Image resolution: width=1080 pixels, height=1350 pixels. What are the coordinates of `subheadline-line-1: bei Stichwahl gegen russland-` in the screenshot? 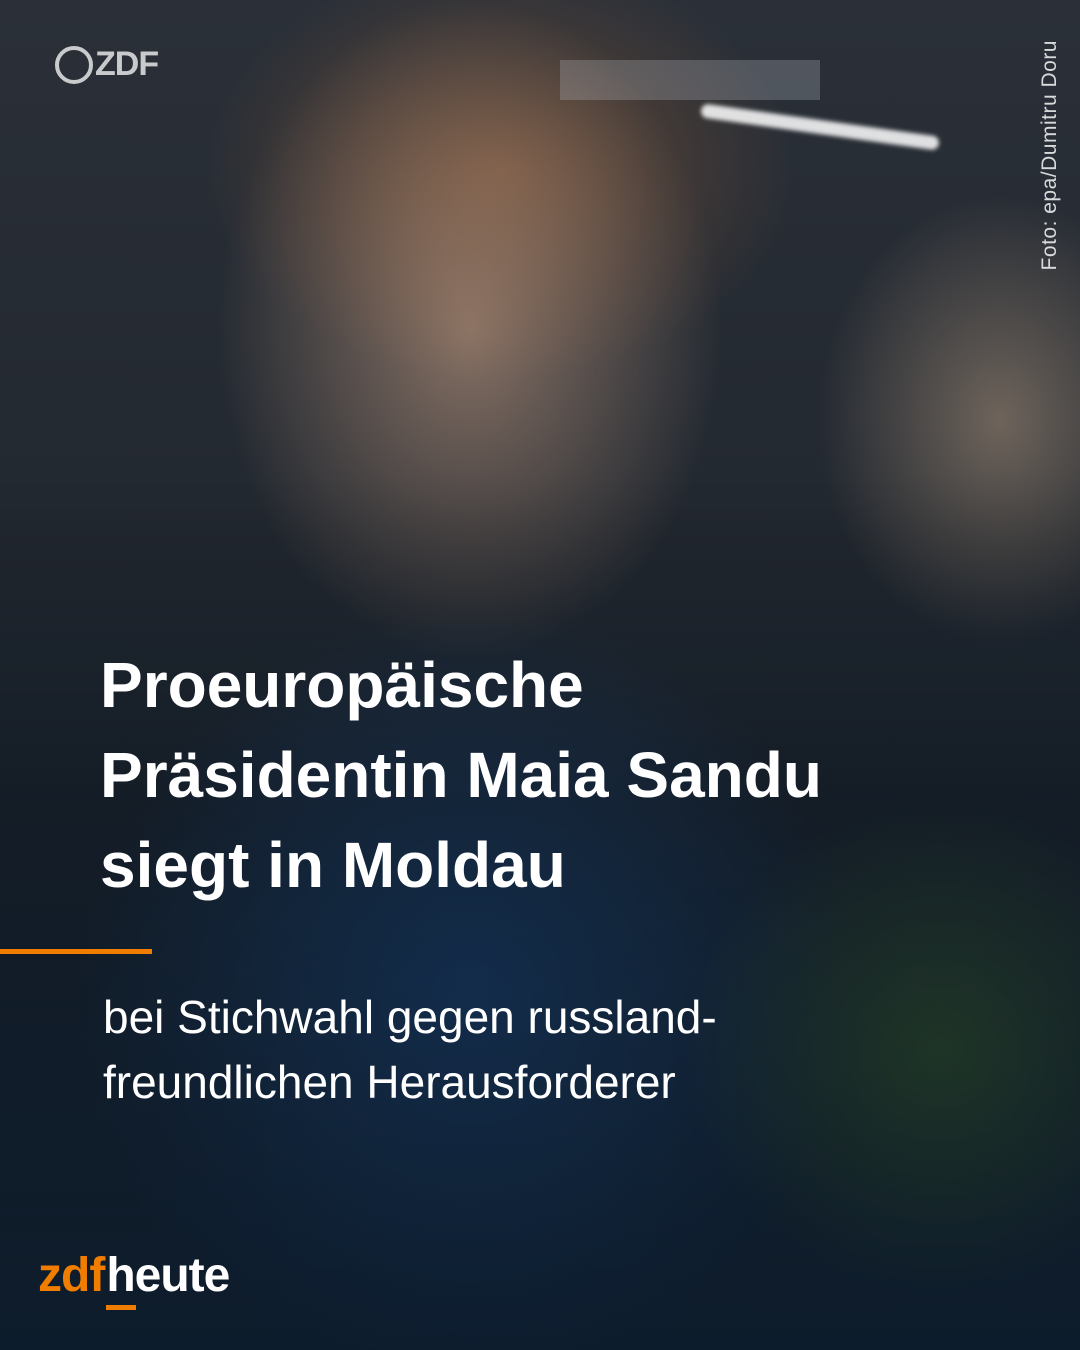 It's located at (410, 1017).